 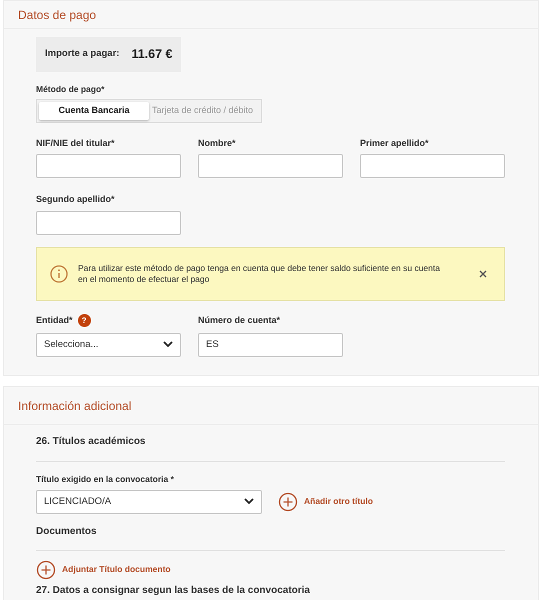 What do you see at coordinates (91, 442) in the screenshot?
I see `section-heading: 26. Títulos académicos` at bounding box center [91, 442].